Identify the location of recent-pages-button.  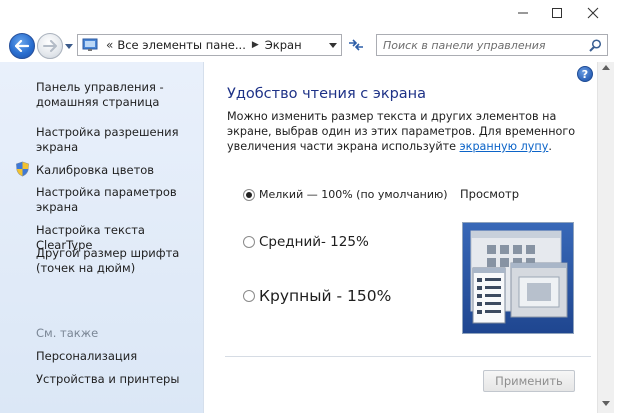
(69, 47).